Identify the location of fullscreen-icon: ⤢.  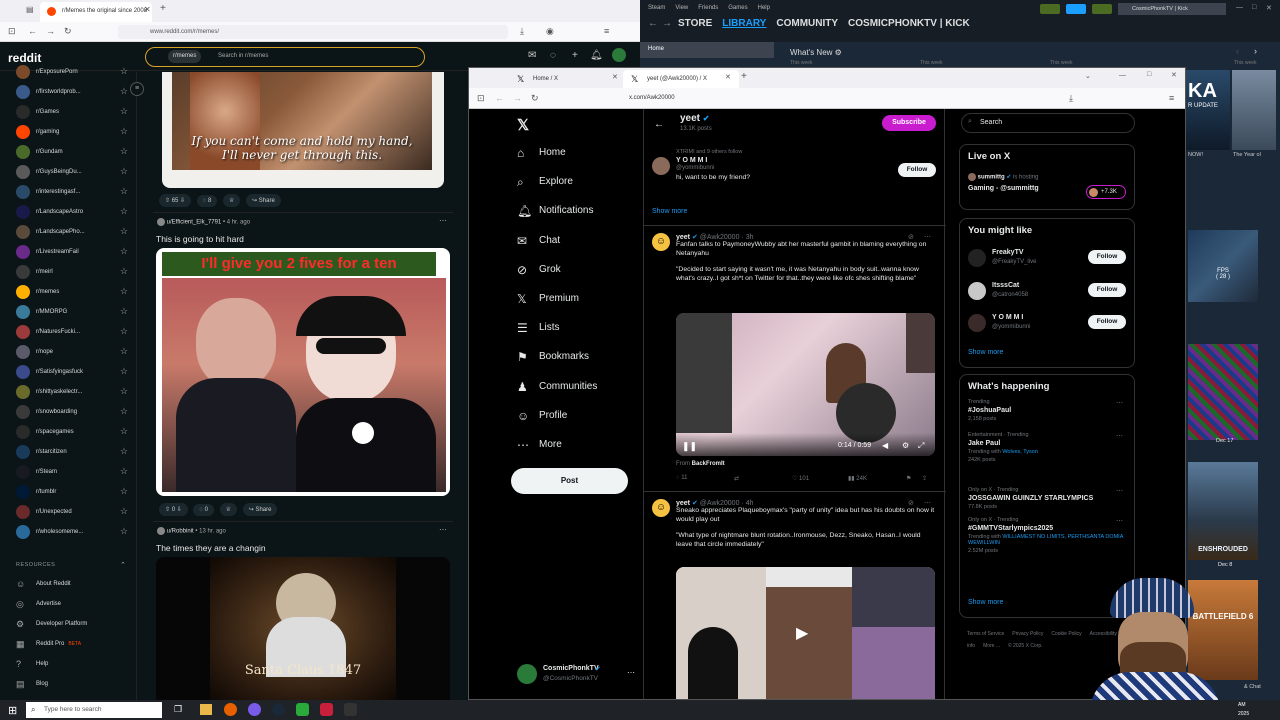
(921, 446).